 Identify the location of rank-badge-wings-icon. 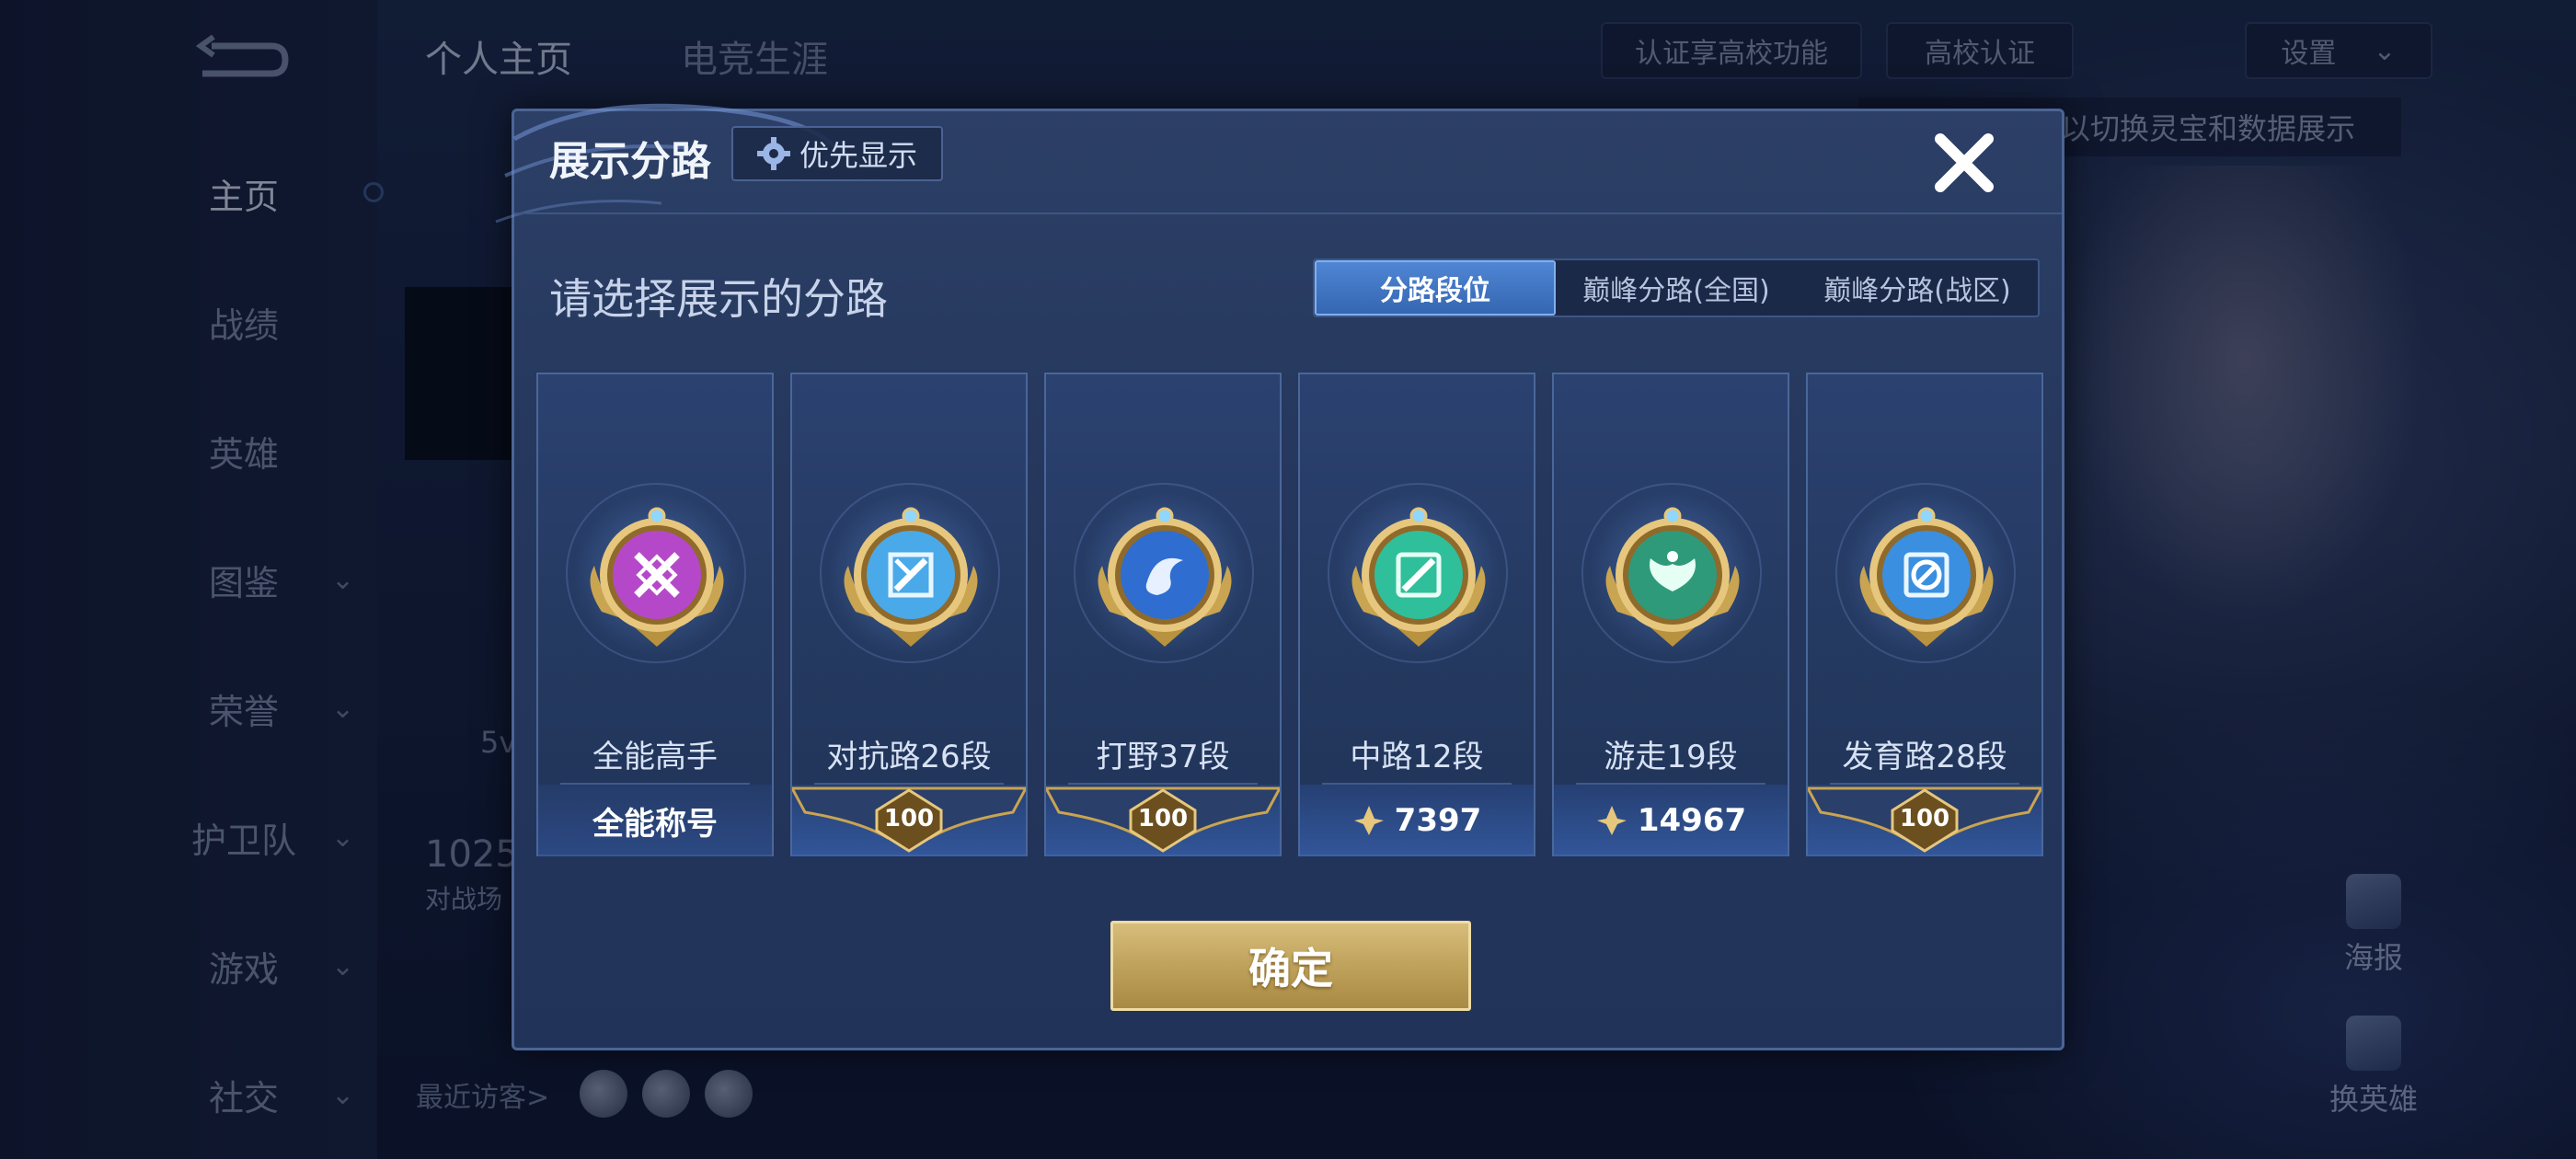
(1672, 577).